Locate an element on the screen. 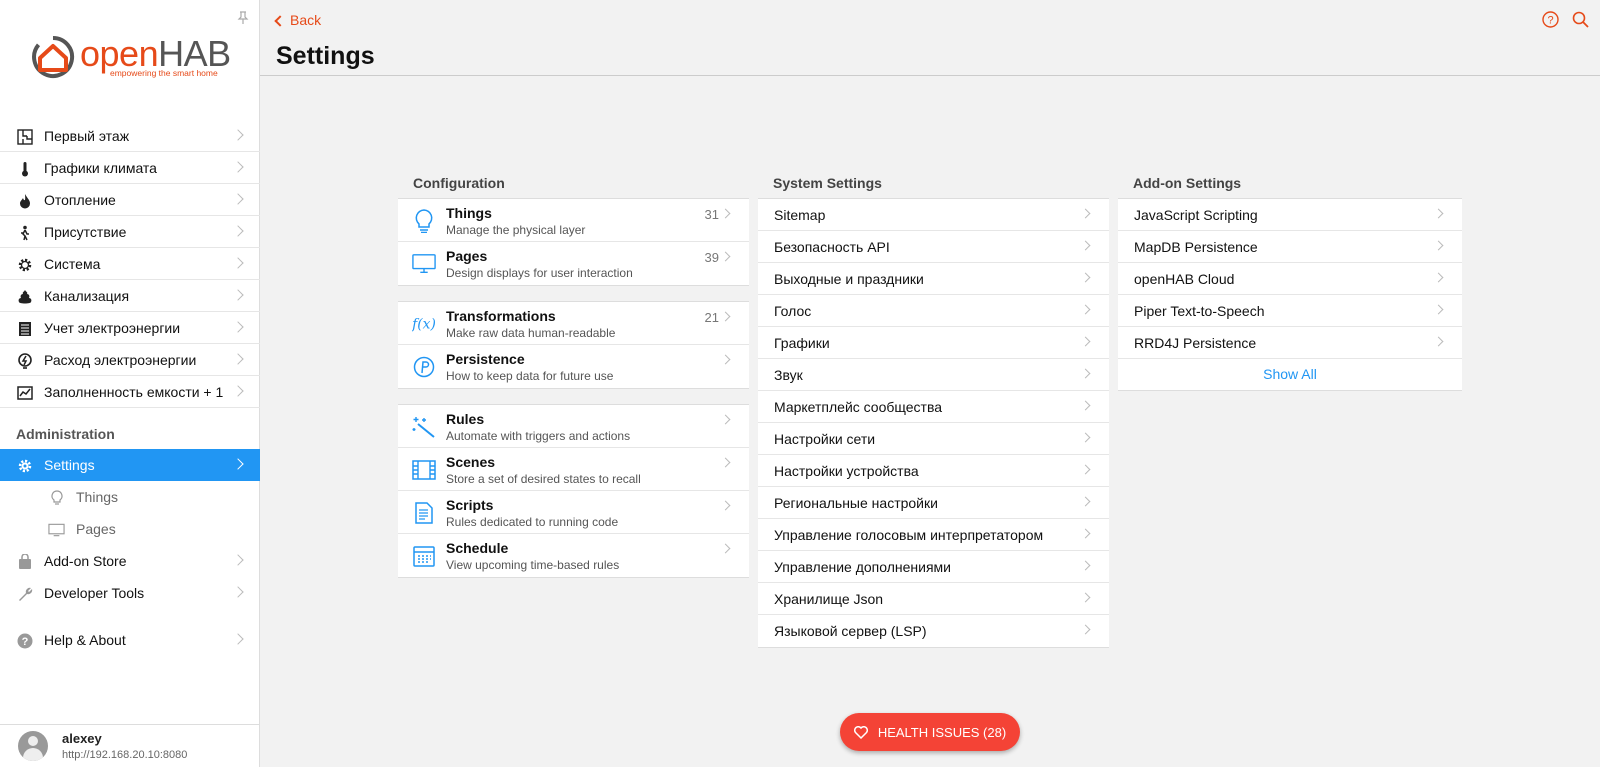 The height and width of the screenshot is (767, 1600). menu-item-title: Pages is located at coordinates (467, 256).